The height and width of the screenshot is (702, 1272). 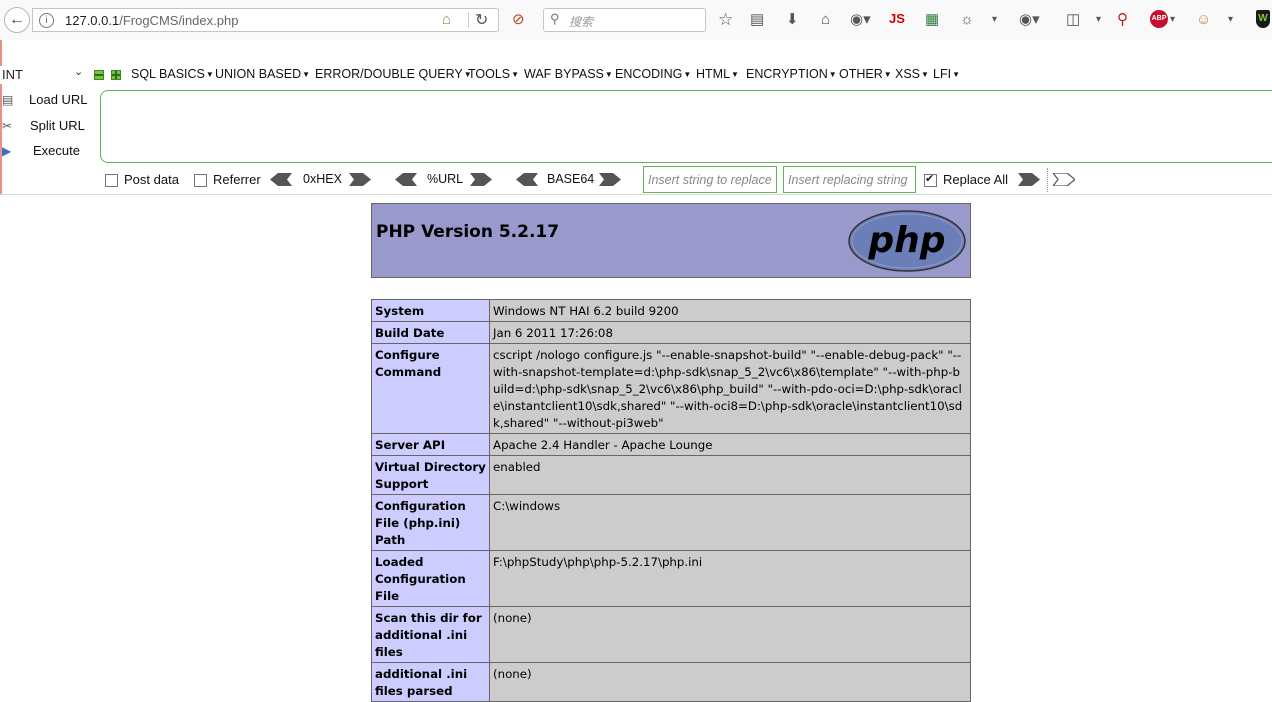 I want to click on image-tool-icon: ▦, so click(x=932, y=20).